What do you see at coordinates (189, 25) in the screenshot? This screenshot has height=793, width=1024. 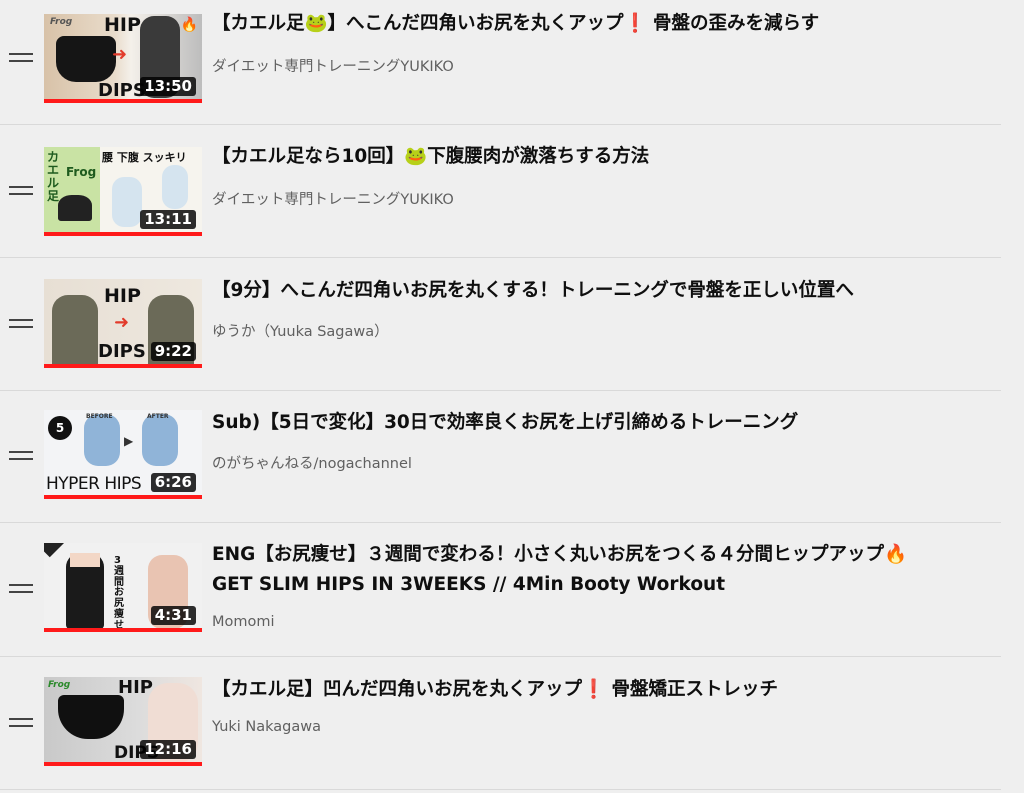 I see `fire-icon: 🔥` at bounding box center [189, 25].